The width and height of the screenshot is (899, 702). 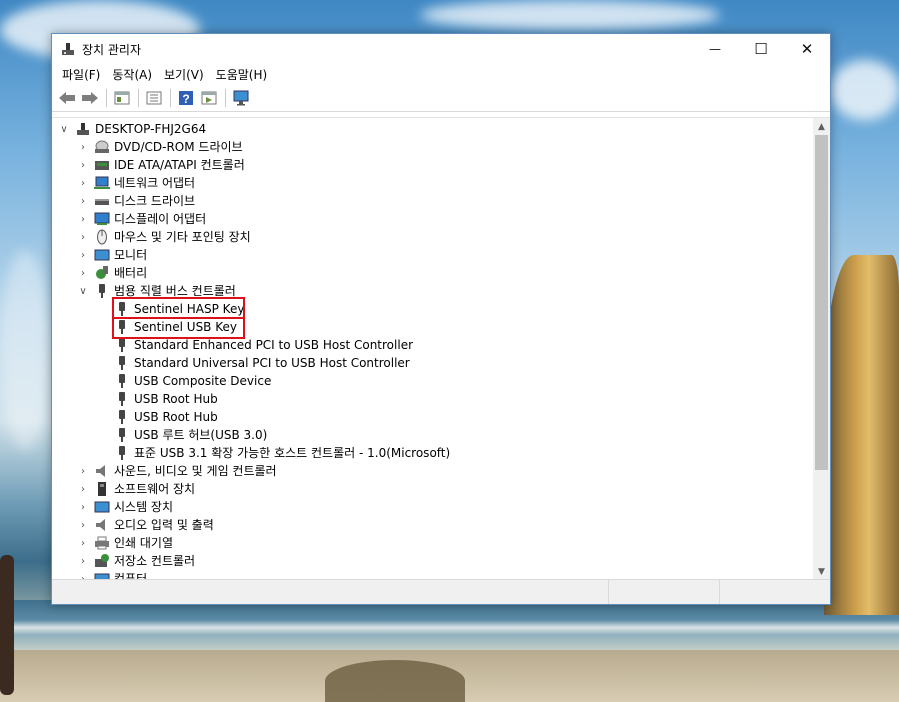 What do you see at coordinates (112, 273) in the screenshot?
I see `tree-item-battery: › 배터리` at bounding box center [112, 273].